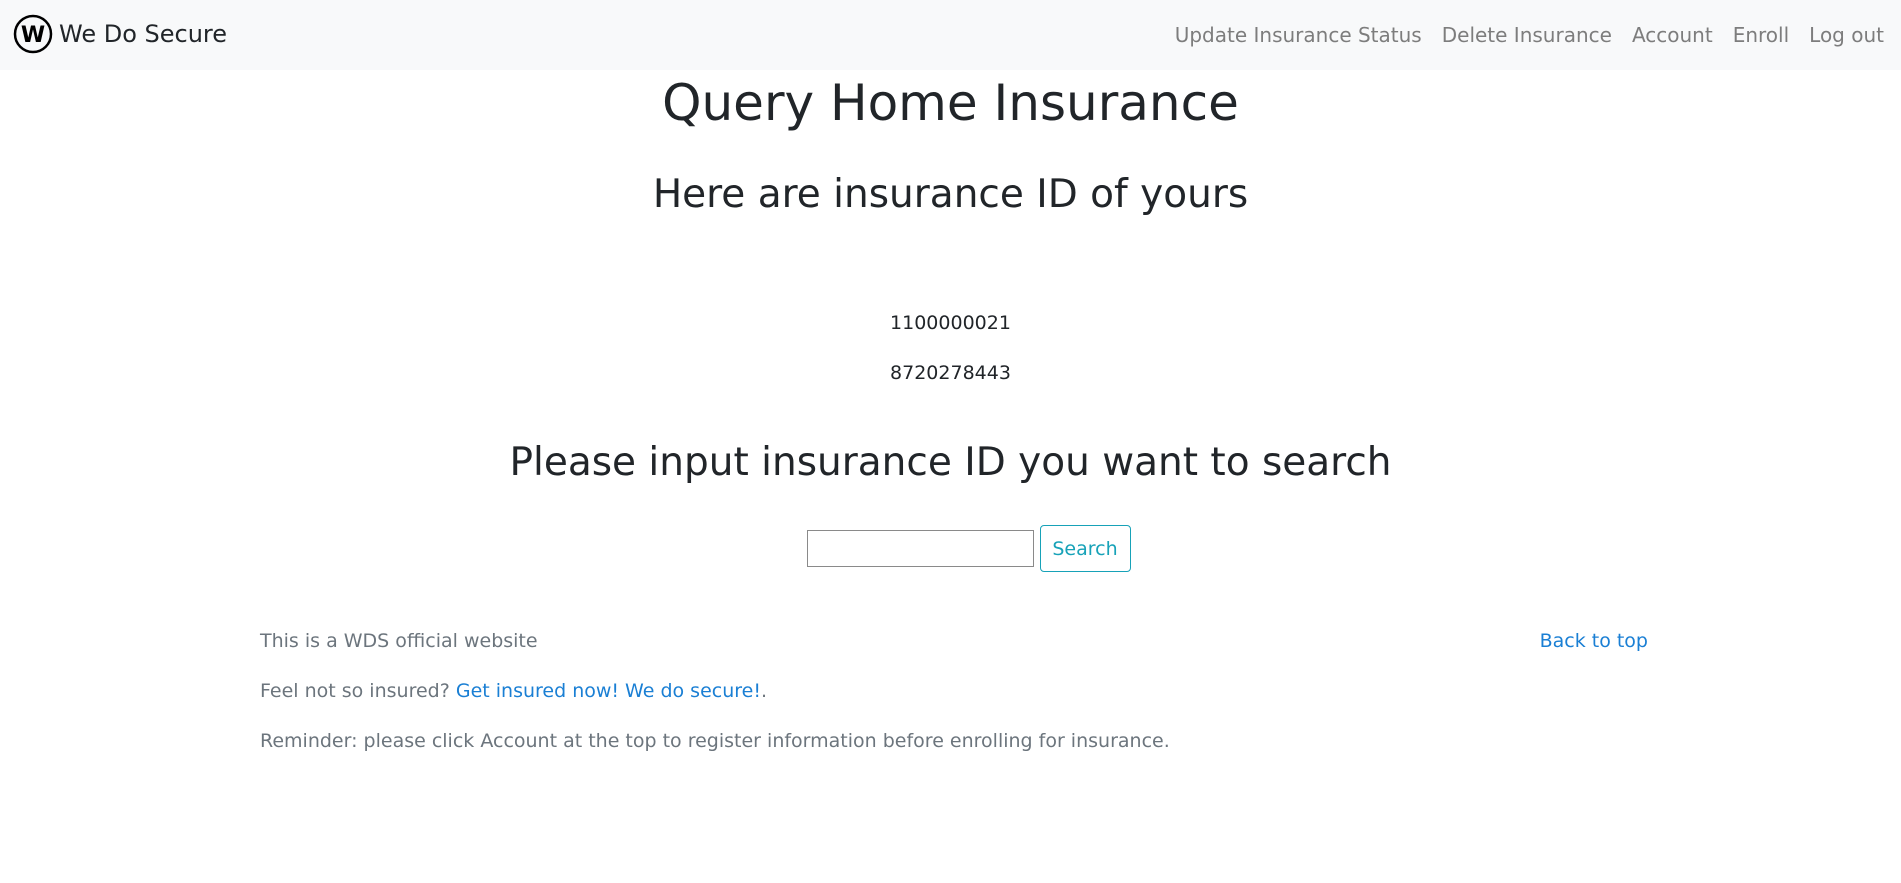 Image resolution: width=1901 pixels, height=883 pixels. Describe the element at coordinates (399, 641) in the screenshot. I see `footer-official-text: This is a WDS official website` at that location.